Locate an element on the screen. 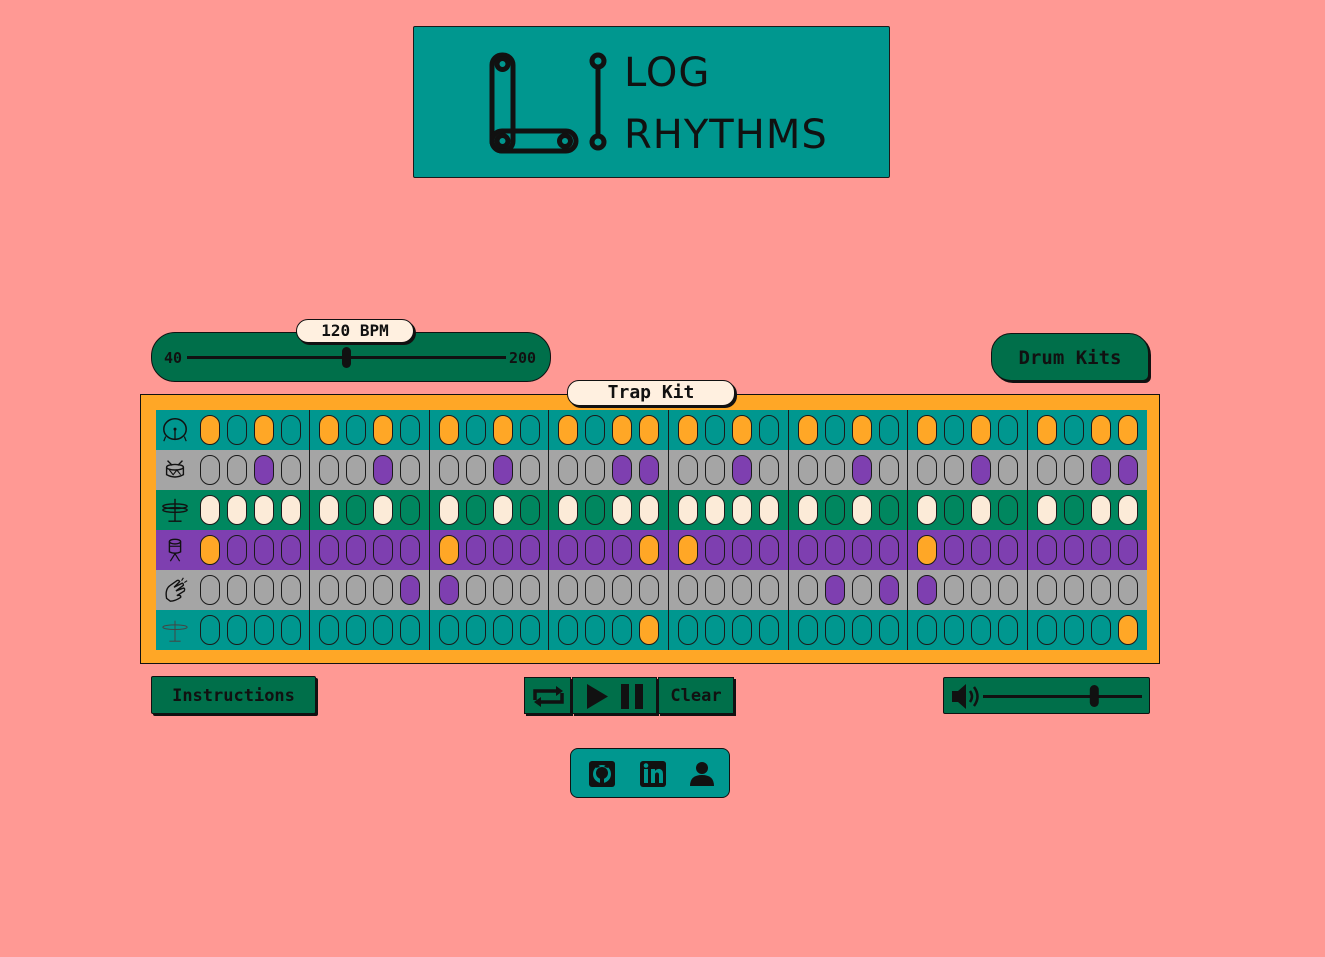  clear-button: Clear is located at coordinates (696, 695).